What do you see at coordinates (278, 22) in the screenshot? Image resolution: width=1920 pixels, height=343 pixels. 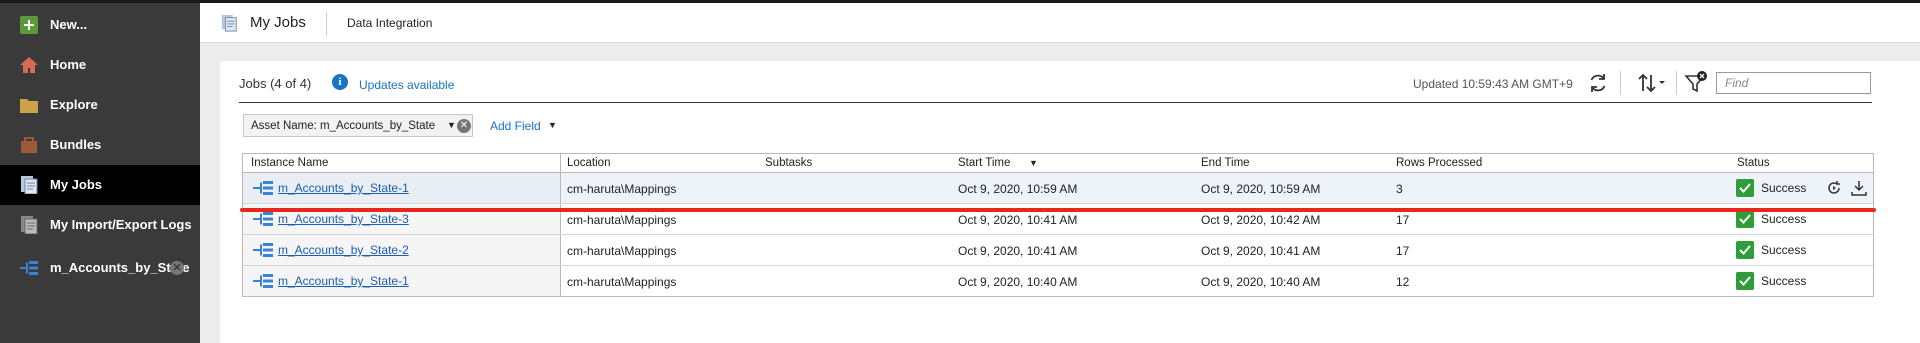 I see `page-title: My Jobs` at bounding box center [278, 22].